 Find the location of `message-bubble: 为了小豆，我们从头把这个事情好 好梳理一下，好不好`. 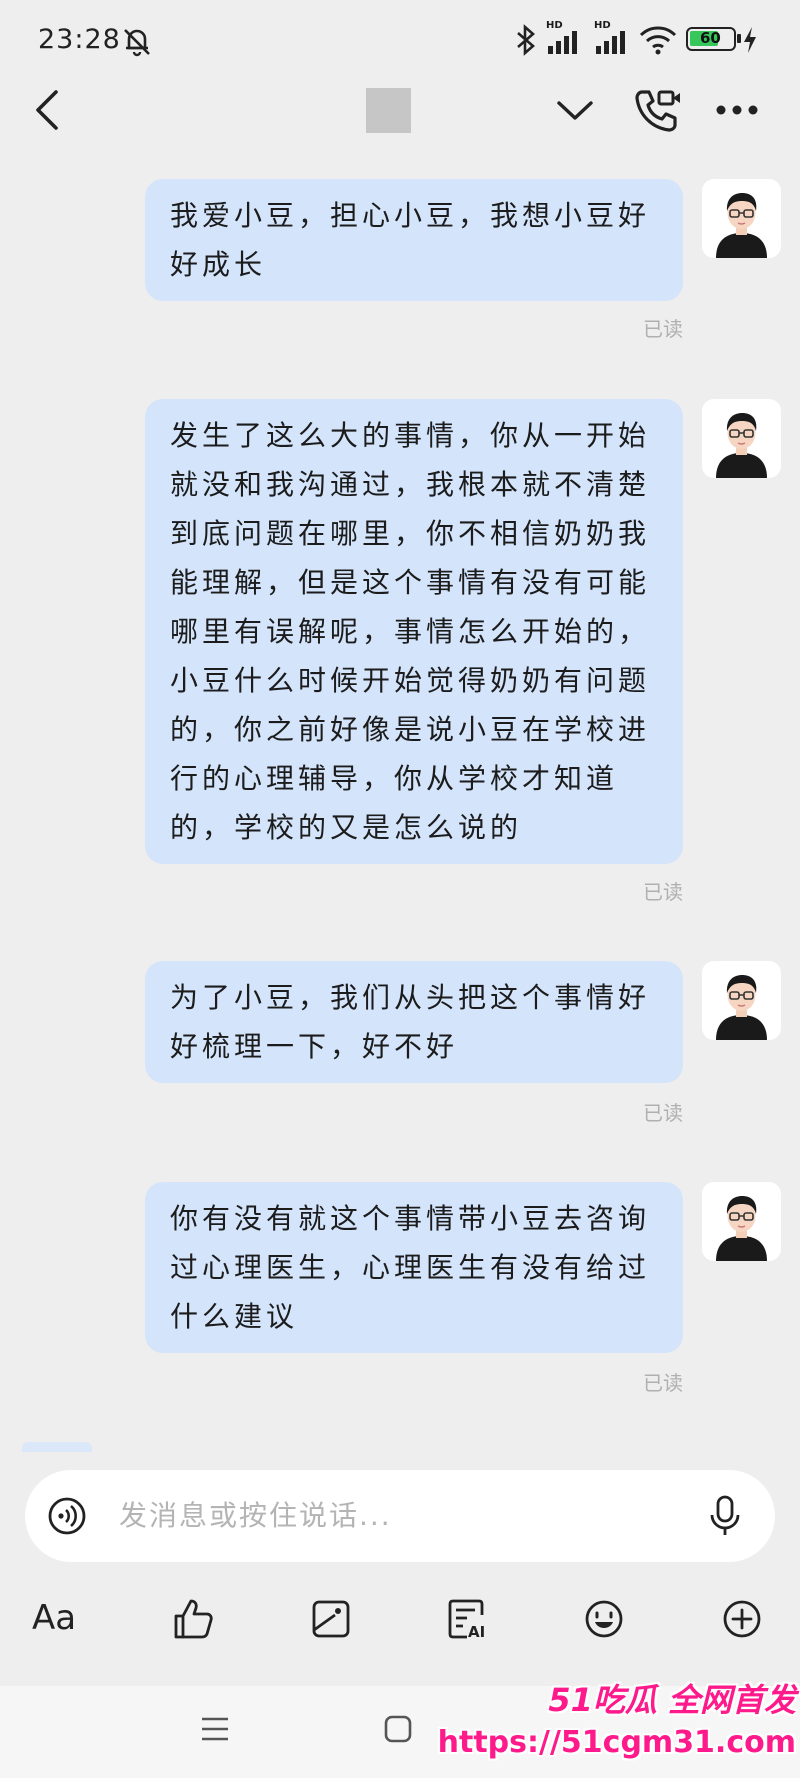

message-bubble: 为了小豆，我们从头把这个事情好 好梳理一下，好不好 is located at coordinates (414, 1022).